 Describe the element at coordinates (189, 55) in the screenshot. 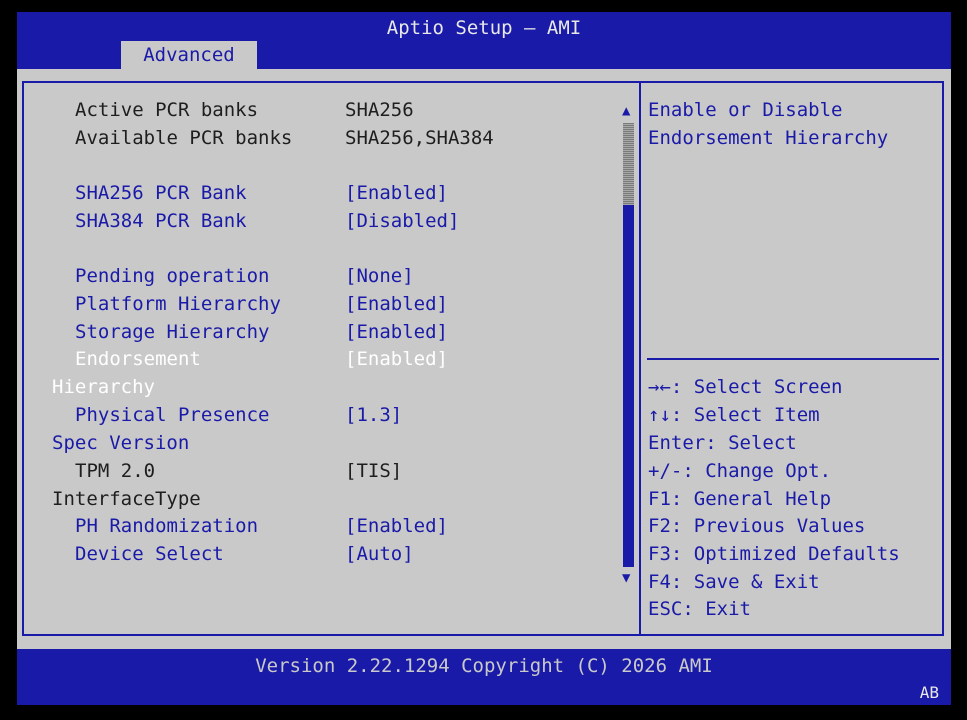

I see `tab-advanced: Advanced` at that location.